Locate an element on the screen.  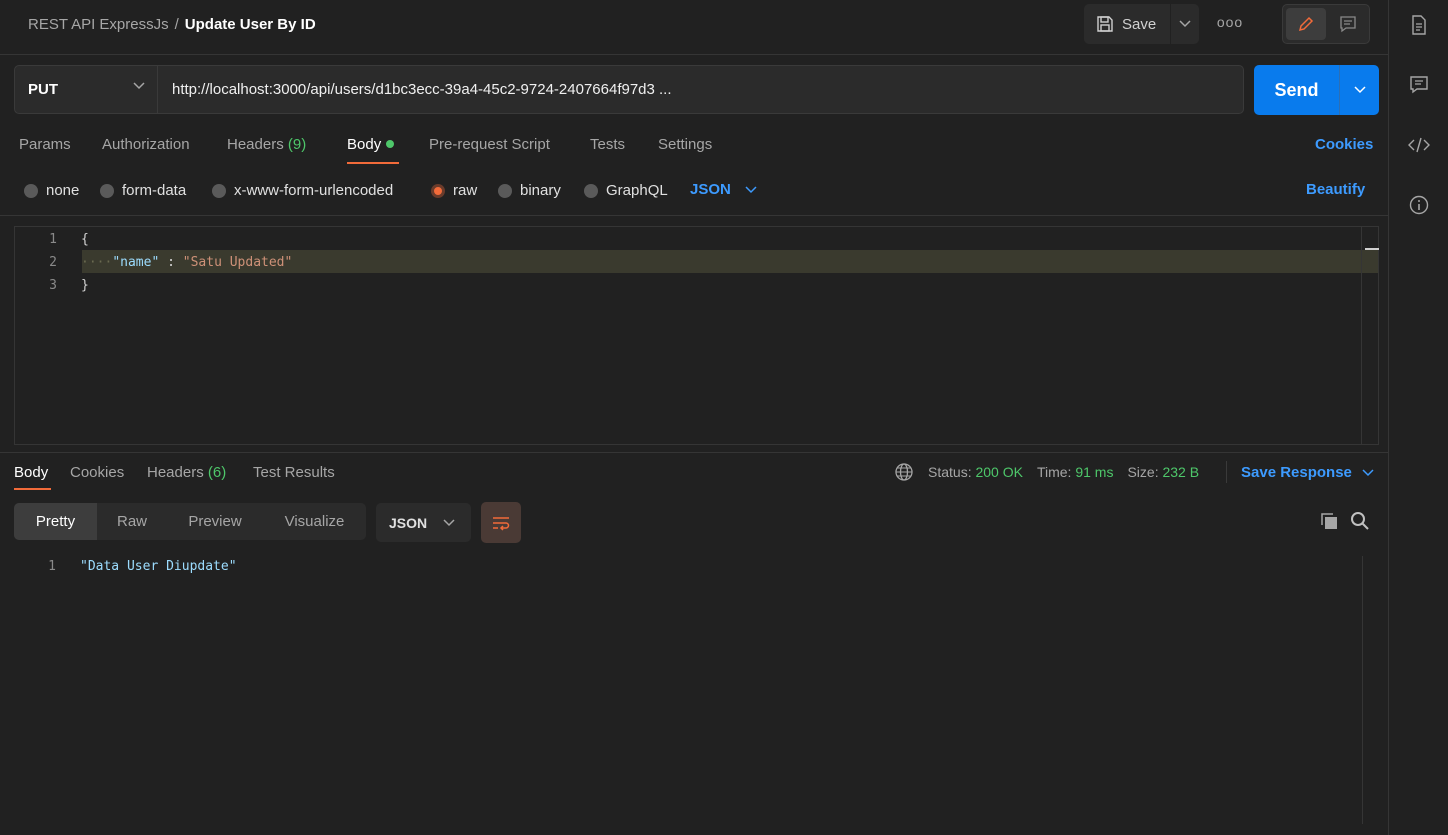
beautify-button: Beautify is located at coordinates (1335, 189).